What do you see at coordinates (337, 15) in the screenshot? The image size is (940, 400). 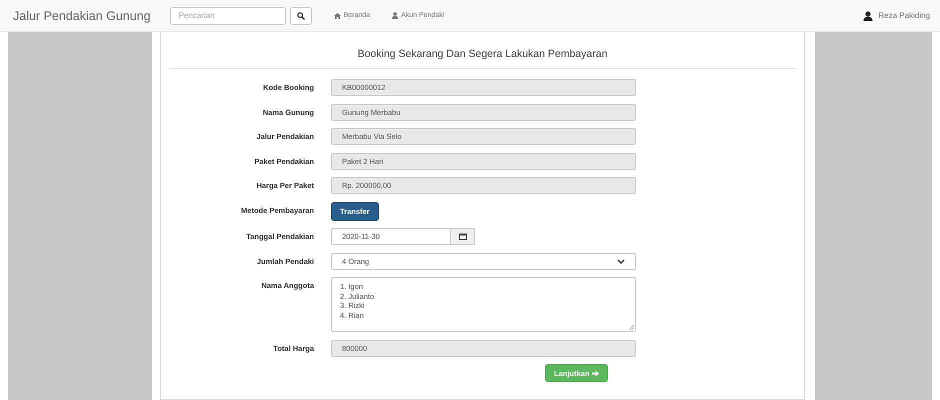 I see `home-icon` at bounding box center [337, 15].